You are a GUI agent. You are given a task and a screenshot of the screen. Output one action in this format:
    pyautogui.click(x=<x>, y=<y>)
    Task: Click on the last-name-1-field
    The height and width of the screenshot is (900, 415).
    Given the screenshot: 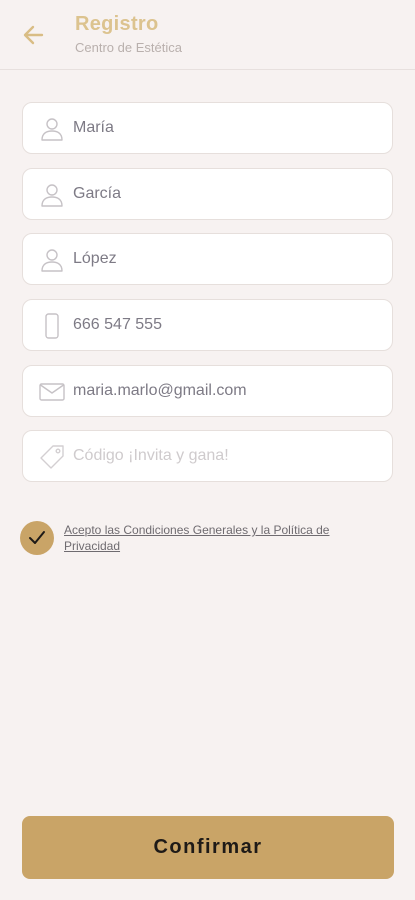 What is the action you would take?
    pyautogui.click(x=207, y=194)
    